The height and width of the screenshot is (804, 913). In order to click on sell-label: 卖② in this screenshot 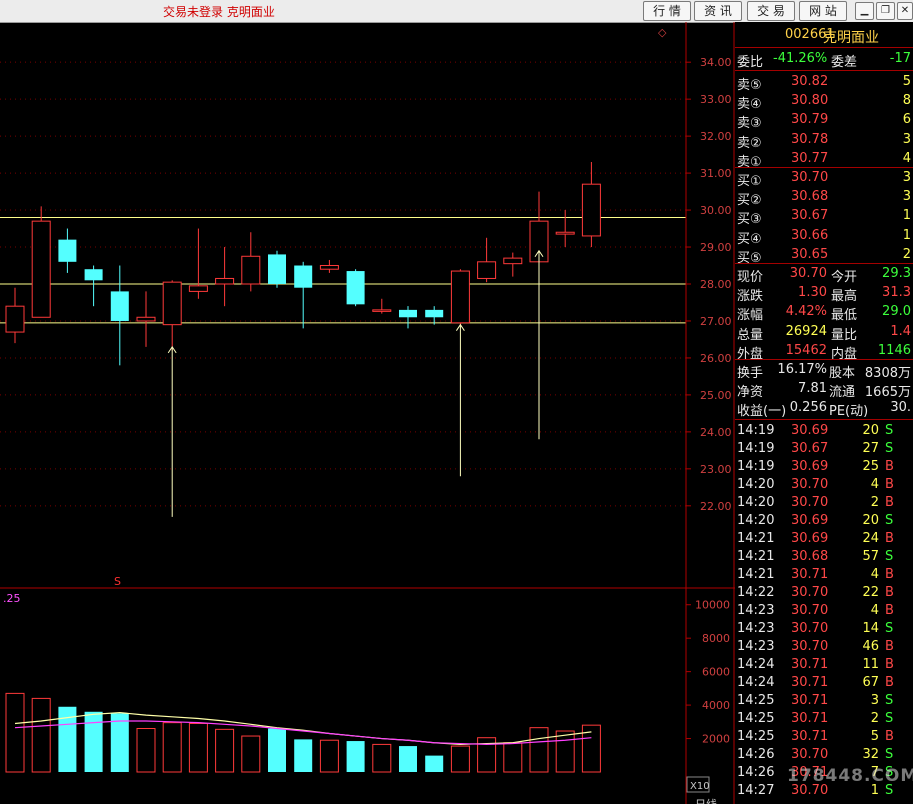, I will do `click(749, 143)`.